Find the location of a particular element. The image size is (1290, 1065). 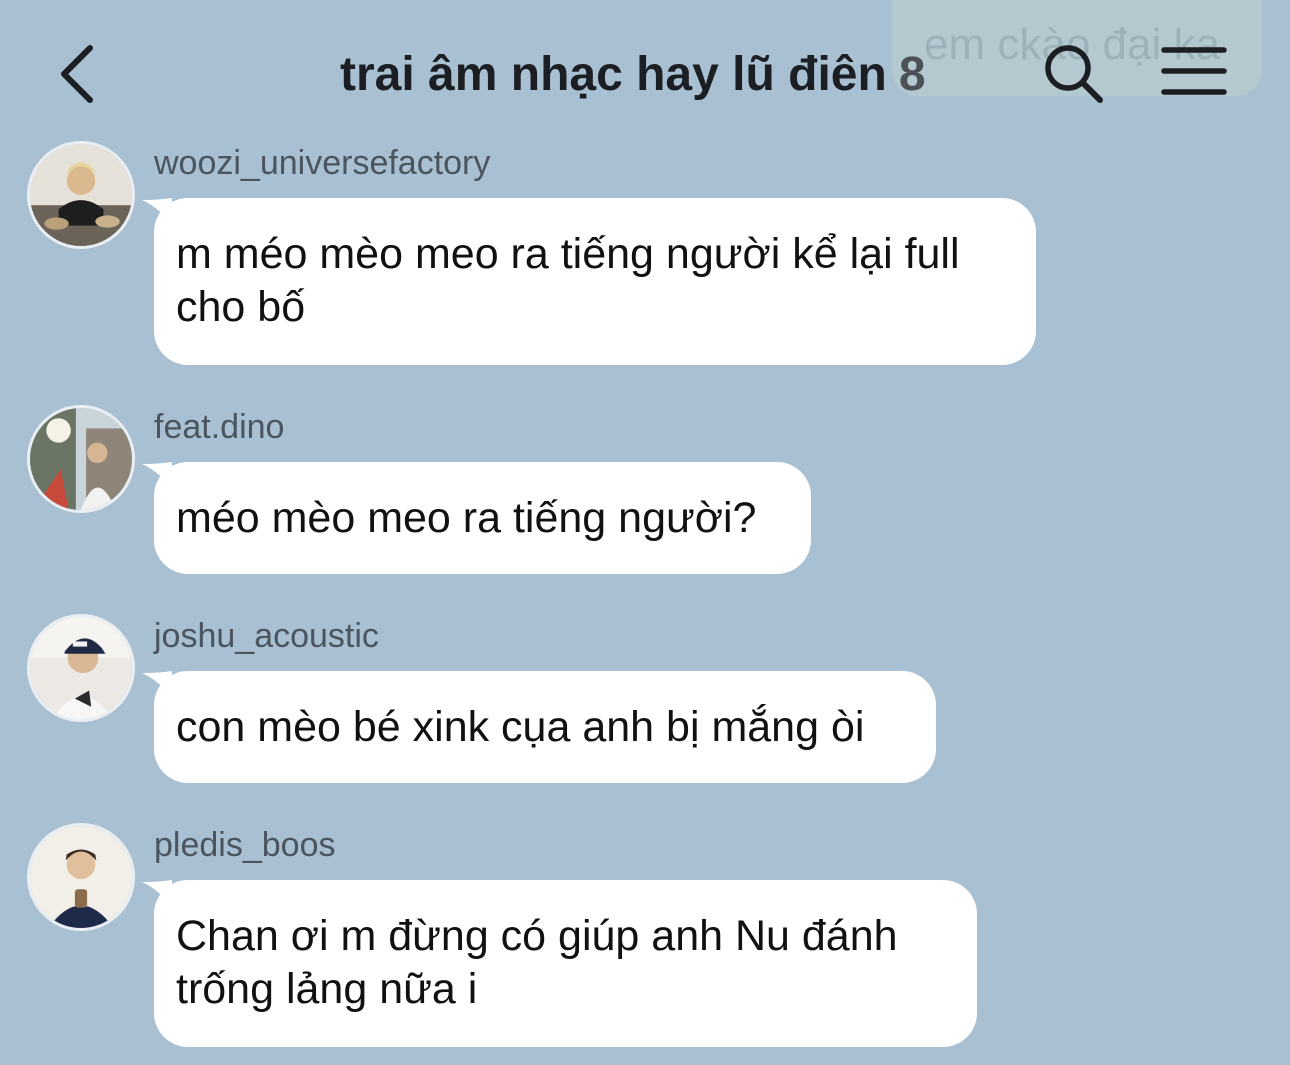

search-icon is located at coordinates (1074, 74).